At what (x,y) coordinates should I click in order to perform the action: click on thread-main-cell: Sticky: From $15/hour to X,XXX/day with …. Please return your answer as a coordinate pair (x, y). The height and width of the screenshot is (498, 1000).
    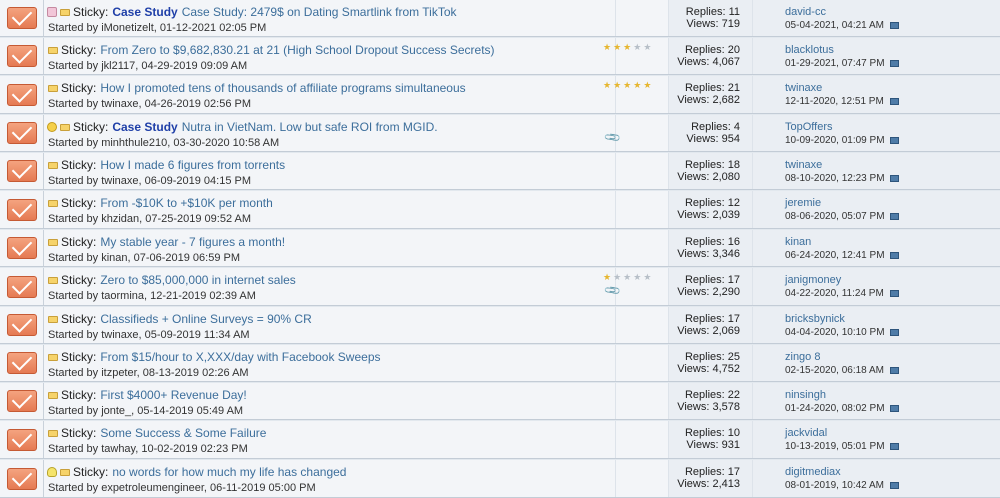
    Looking at the image, I should click on (330, 363).